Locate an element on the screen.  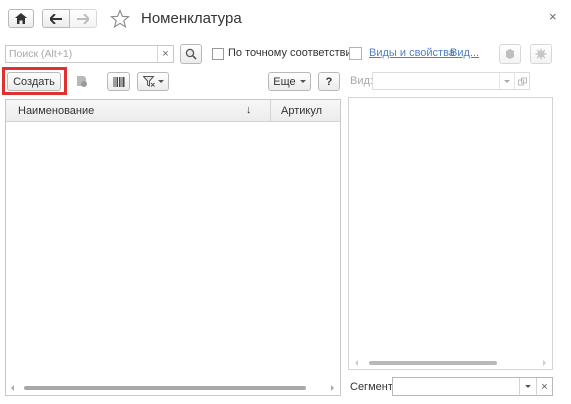
search-button is located at coordinates (191, 54).